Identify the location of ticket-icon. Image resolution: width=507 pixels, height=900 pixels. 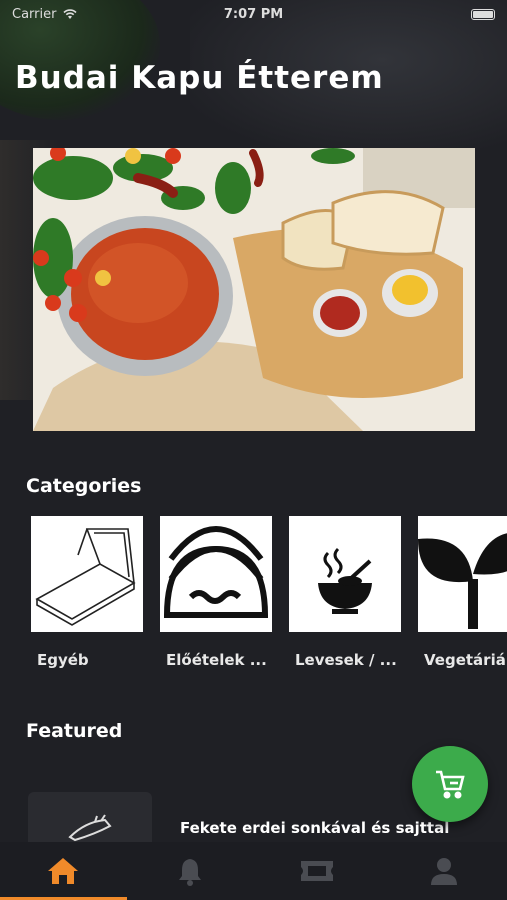
(316, 871).